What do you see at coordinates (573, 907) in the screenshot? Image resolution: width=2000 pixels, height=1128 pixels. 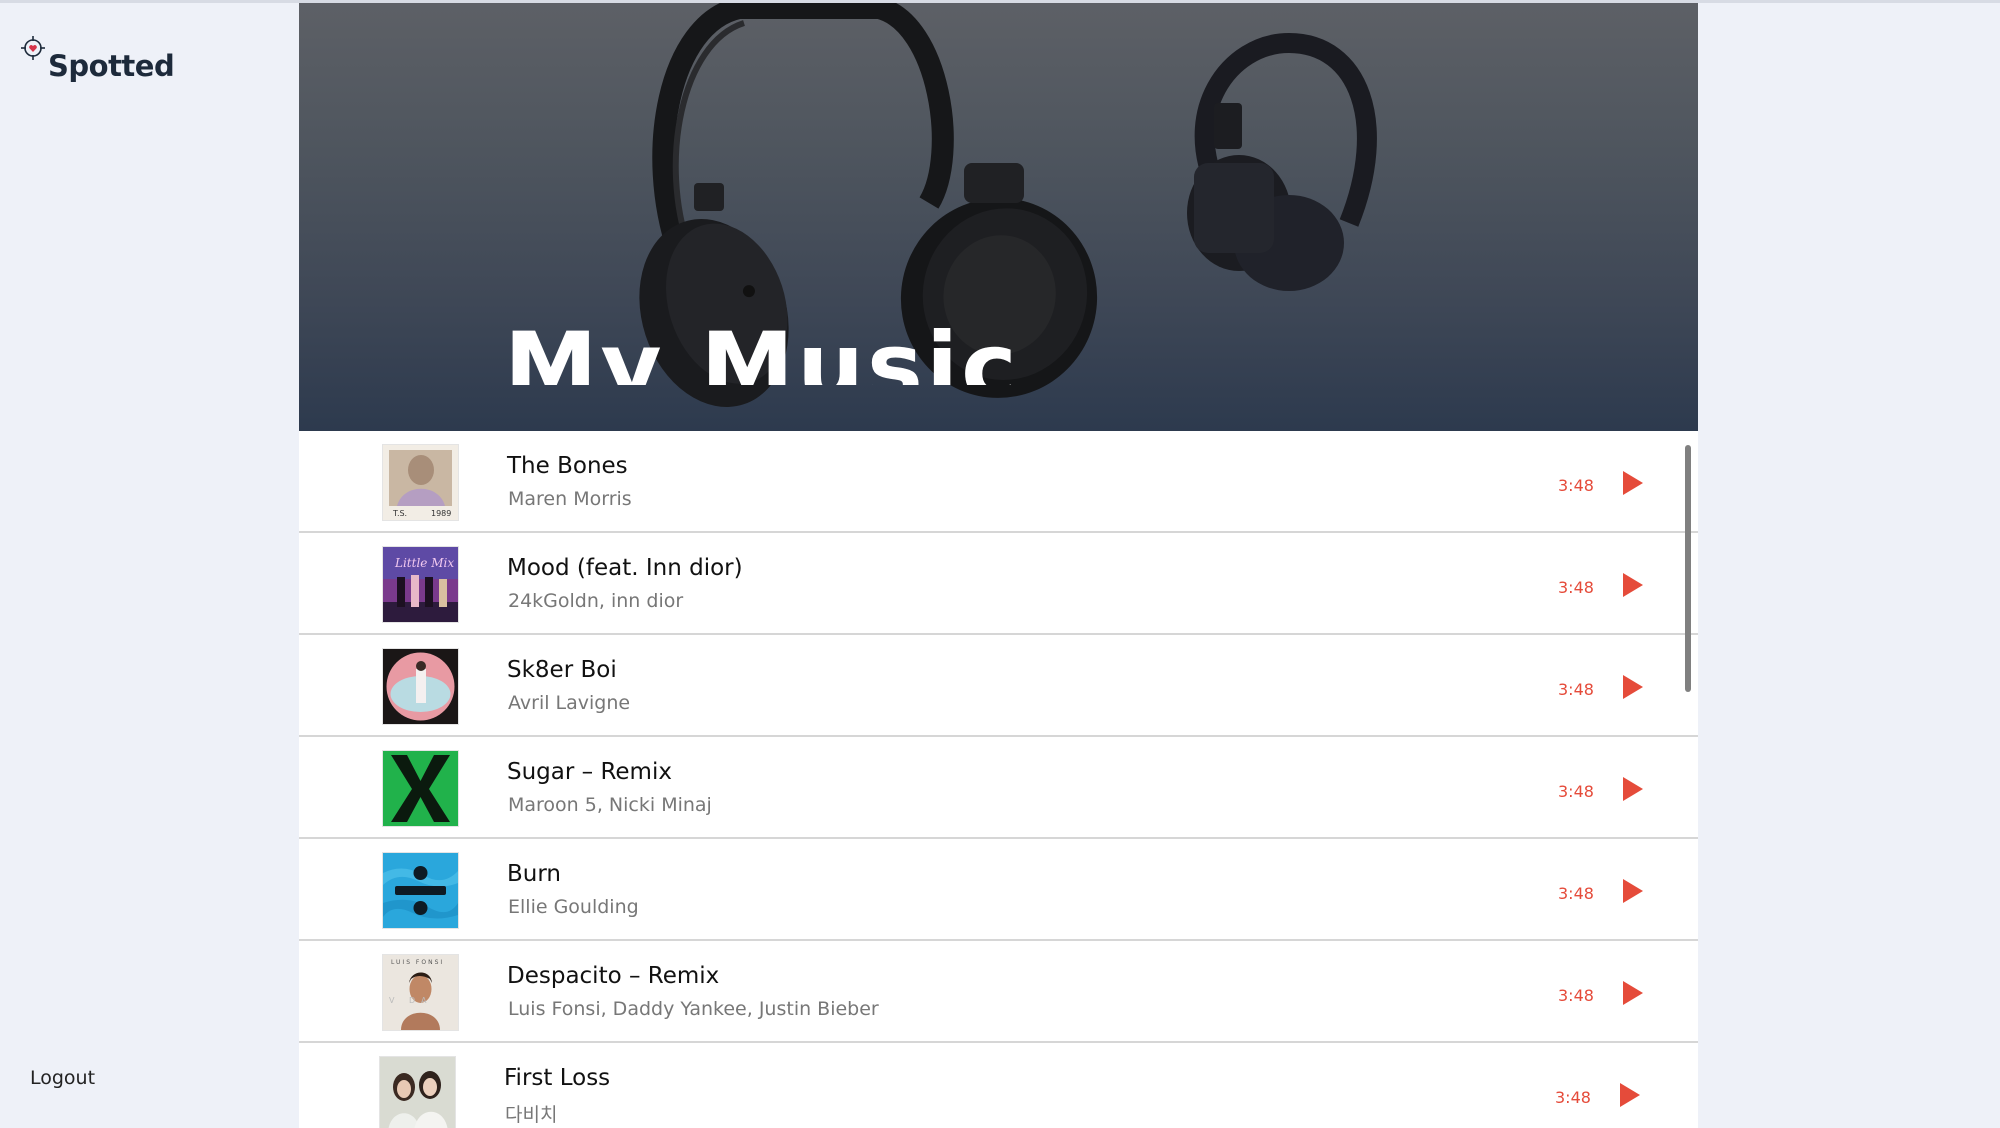 I see `track-artist: Ellie Goulding` at bounding box center [573, 907].